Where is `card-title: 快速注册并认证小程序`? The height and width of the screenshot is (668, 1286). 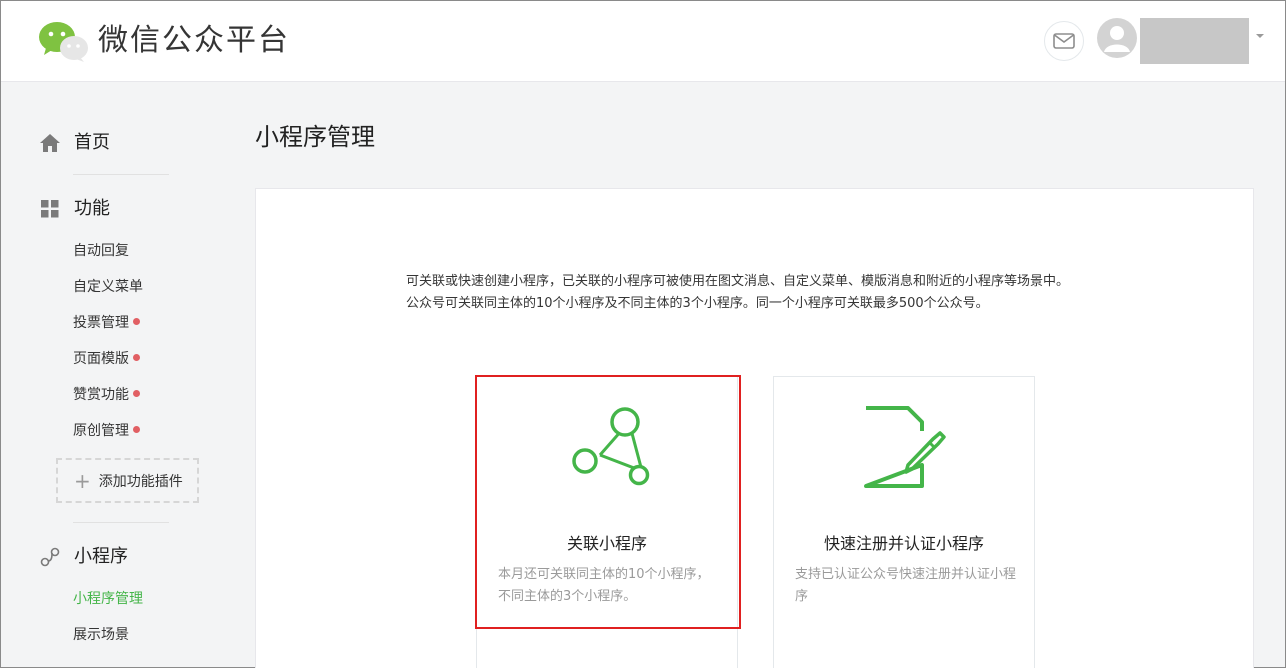 card-title: 快速注册并认证小程序 is located at coordinates (903, 543).